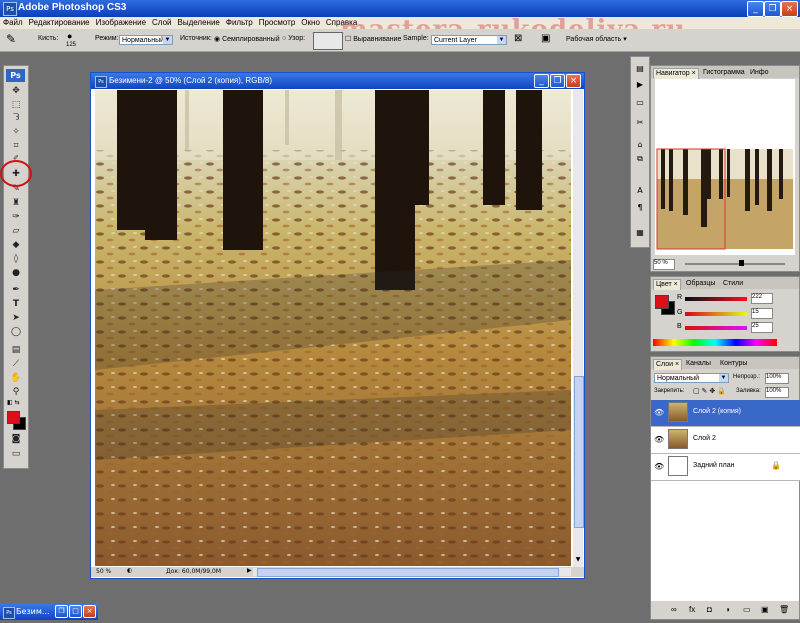 The height and width of the screenshot is (623, 800). I want to click on menu-select: Выделение, so click(198, 23).